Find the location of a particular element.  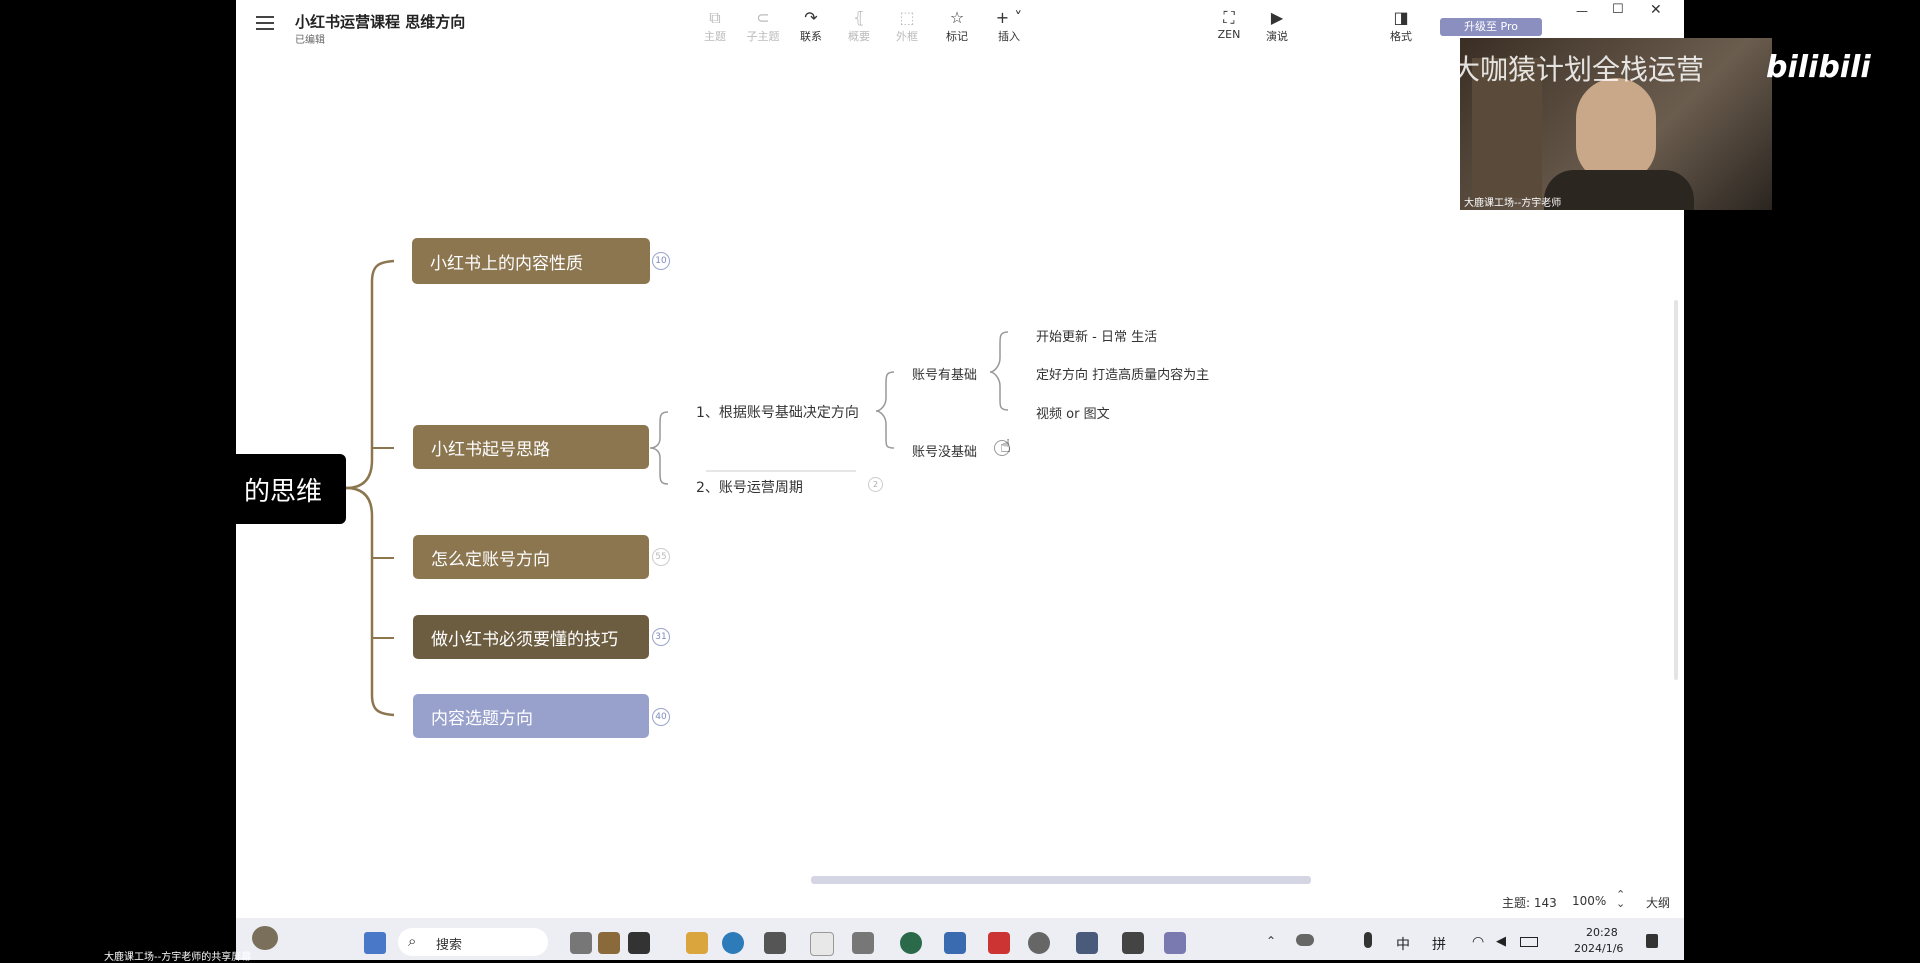

cloud-icon is located at coordinates (1305, 940).